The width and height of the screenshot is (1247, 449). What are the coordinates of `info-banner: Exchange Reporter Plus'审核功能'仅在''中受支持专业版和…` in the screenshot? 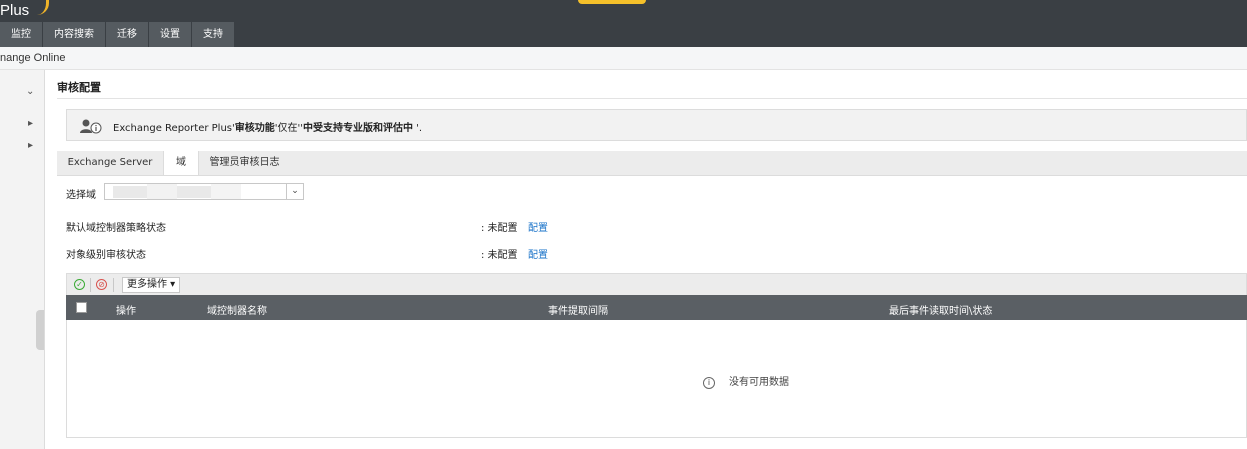 It's located at (656, 125).